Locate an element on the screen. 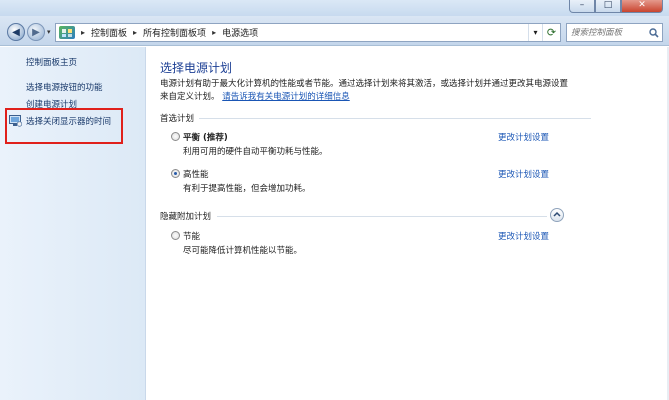 This screenshot has height=400, width=669. plan-high-performance-name: 高性能 is located at coordinates (196, 174).